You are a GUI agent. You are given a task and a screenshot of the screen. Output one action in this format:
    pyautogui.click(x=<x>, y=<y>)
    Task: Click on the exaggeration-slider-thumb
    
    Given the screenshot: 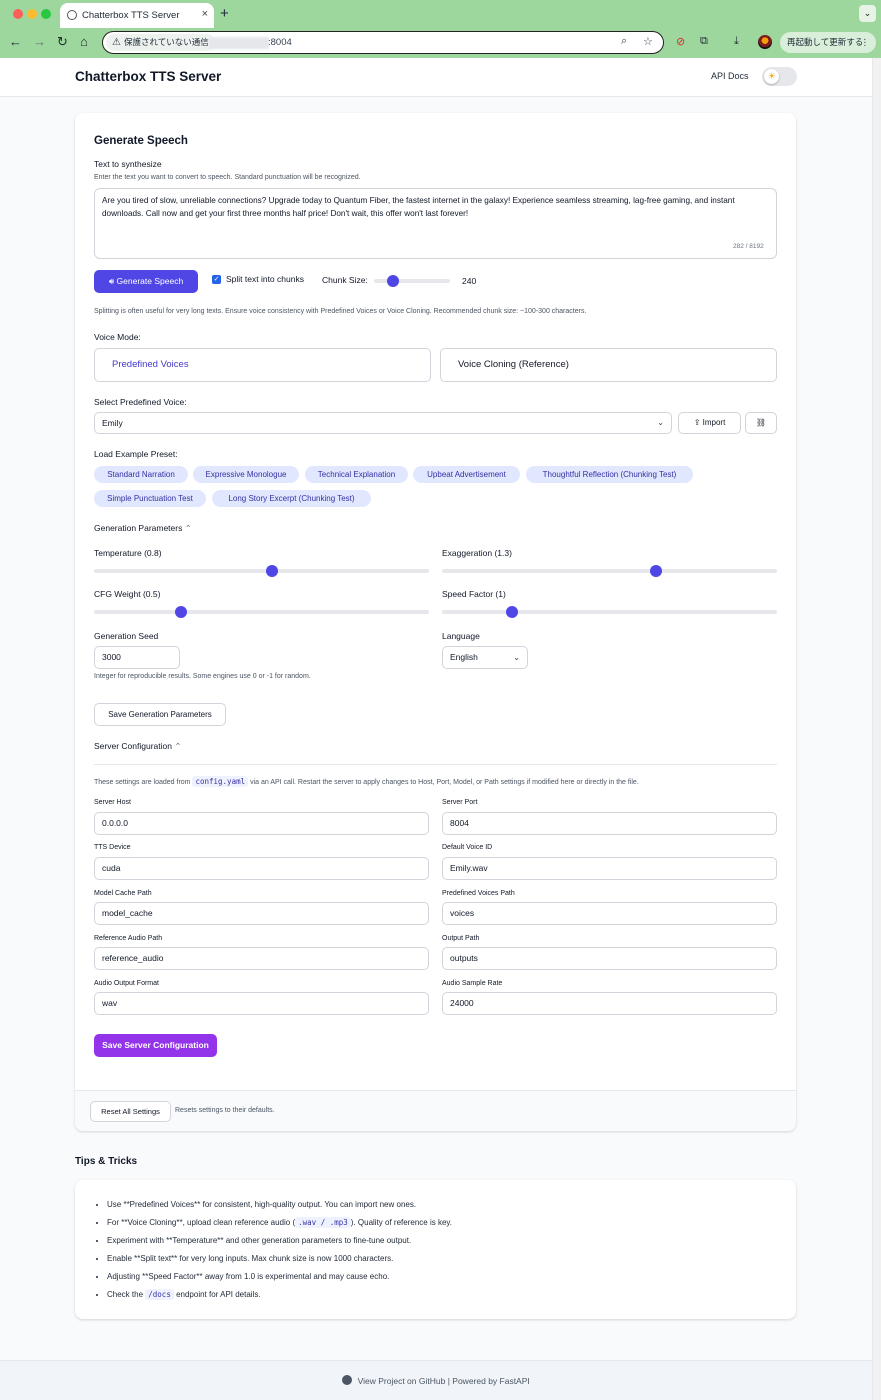 What is the action you would take?
    pyautogui.click(x=656, y=571)
    